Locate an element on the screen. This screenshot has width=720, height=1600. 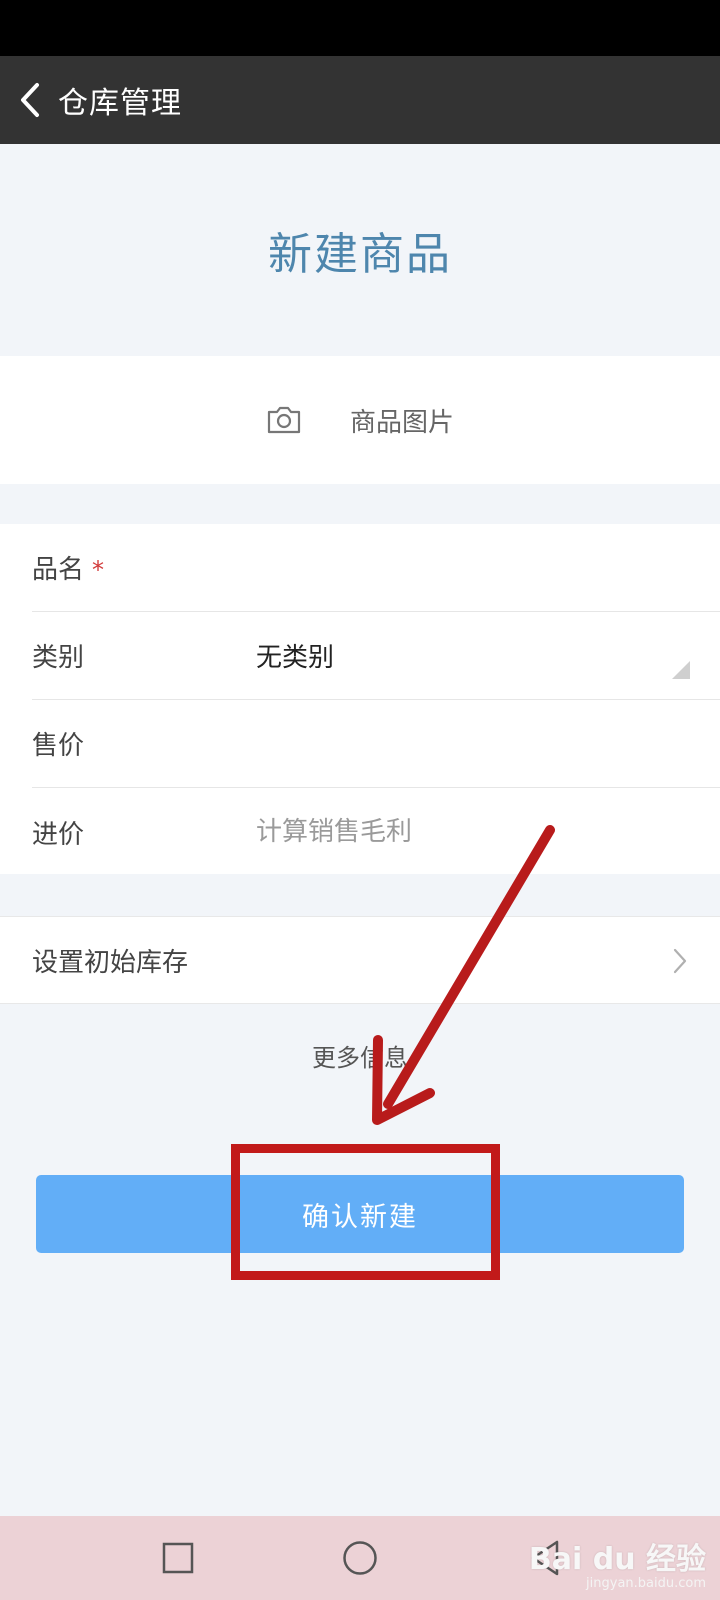
nav-bar: 仓库管理 is located at coordinates (360, 100).